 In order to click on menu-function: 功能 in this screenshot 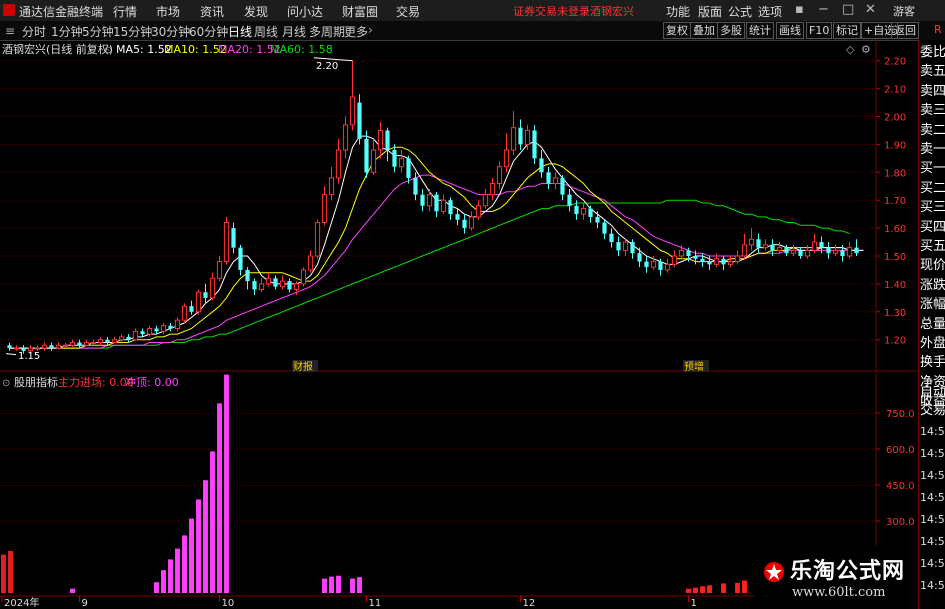, I will do `click(678, 11)`.